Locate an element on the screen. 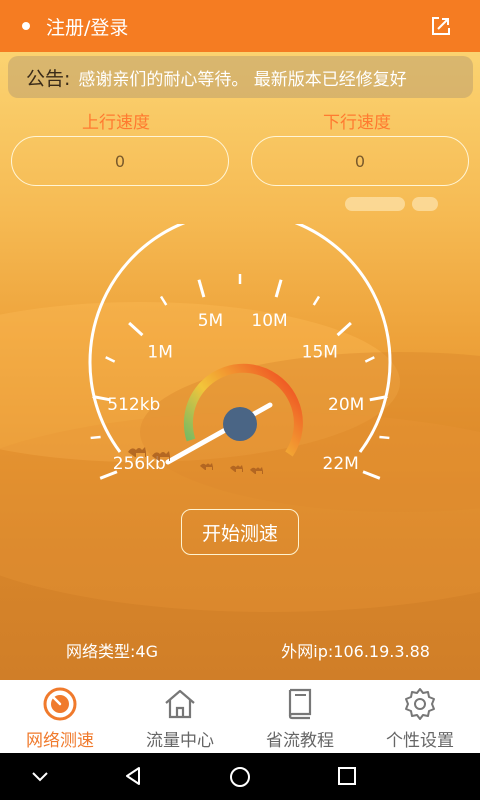  tab-speed-test: 网络测速 is located at coordinates (60, 716).